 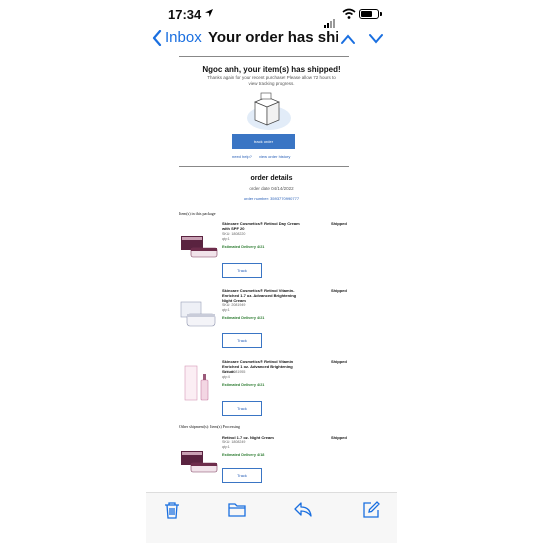 I want to click on next-message-icon, so click(x=376, y=39).